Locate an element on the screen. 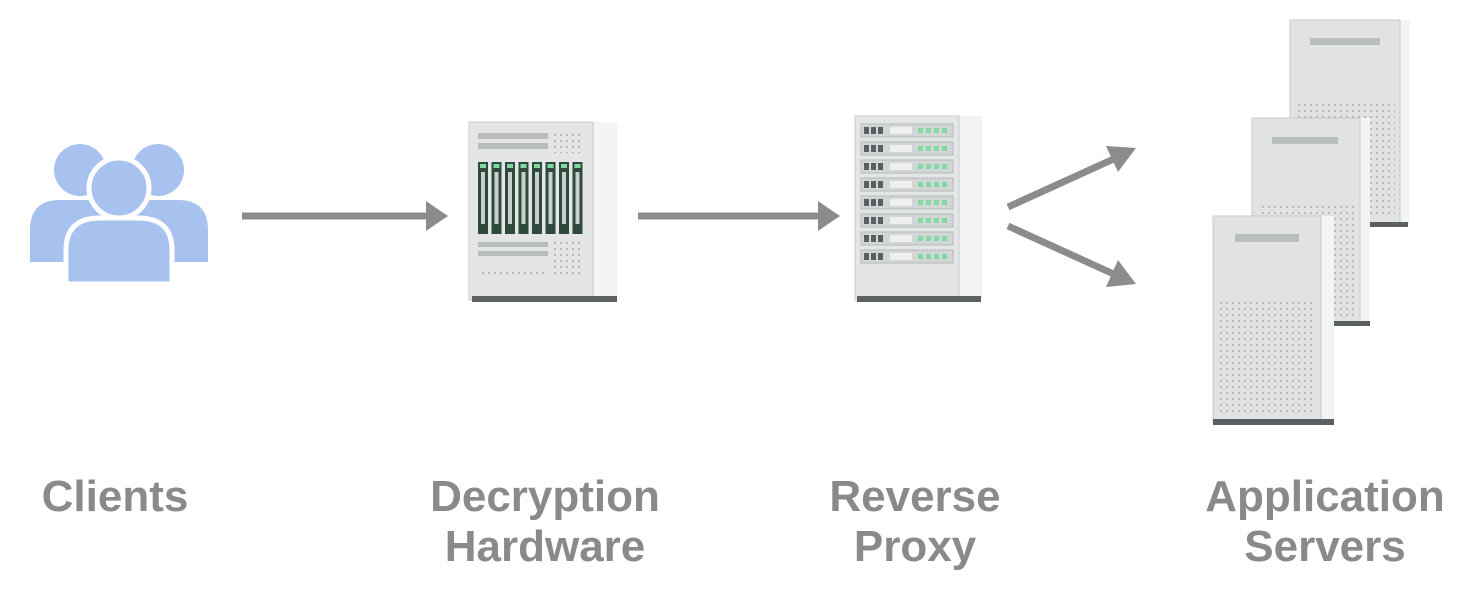 This screenshot has width=1472, height=592. arrow-clients-to-decryption is located at coordinates (345, 216).